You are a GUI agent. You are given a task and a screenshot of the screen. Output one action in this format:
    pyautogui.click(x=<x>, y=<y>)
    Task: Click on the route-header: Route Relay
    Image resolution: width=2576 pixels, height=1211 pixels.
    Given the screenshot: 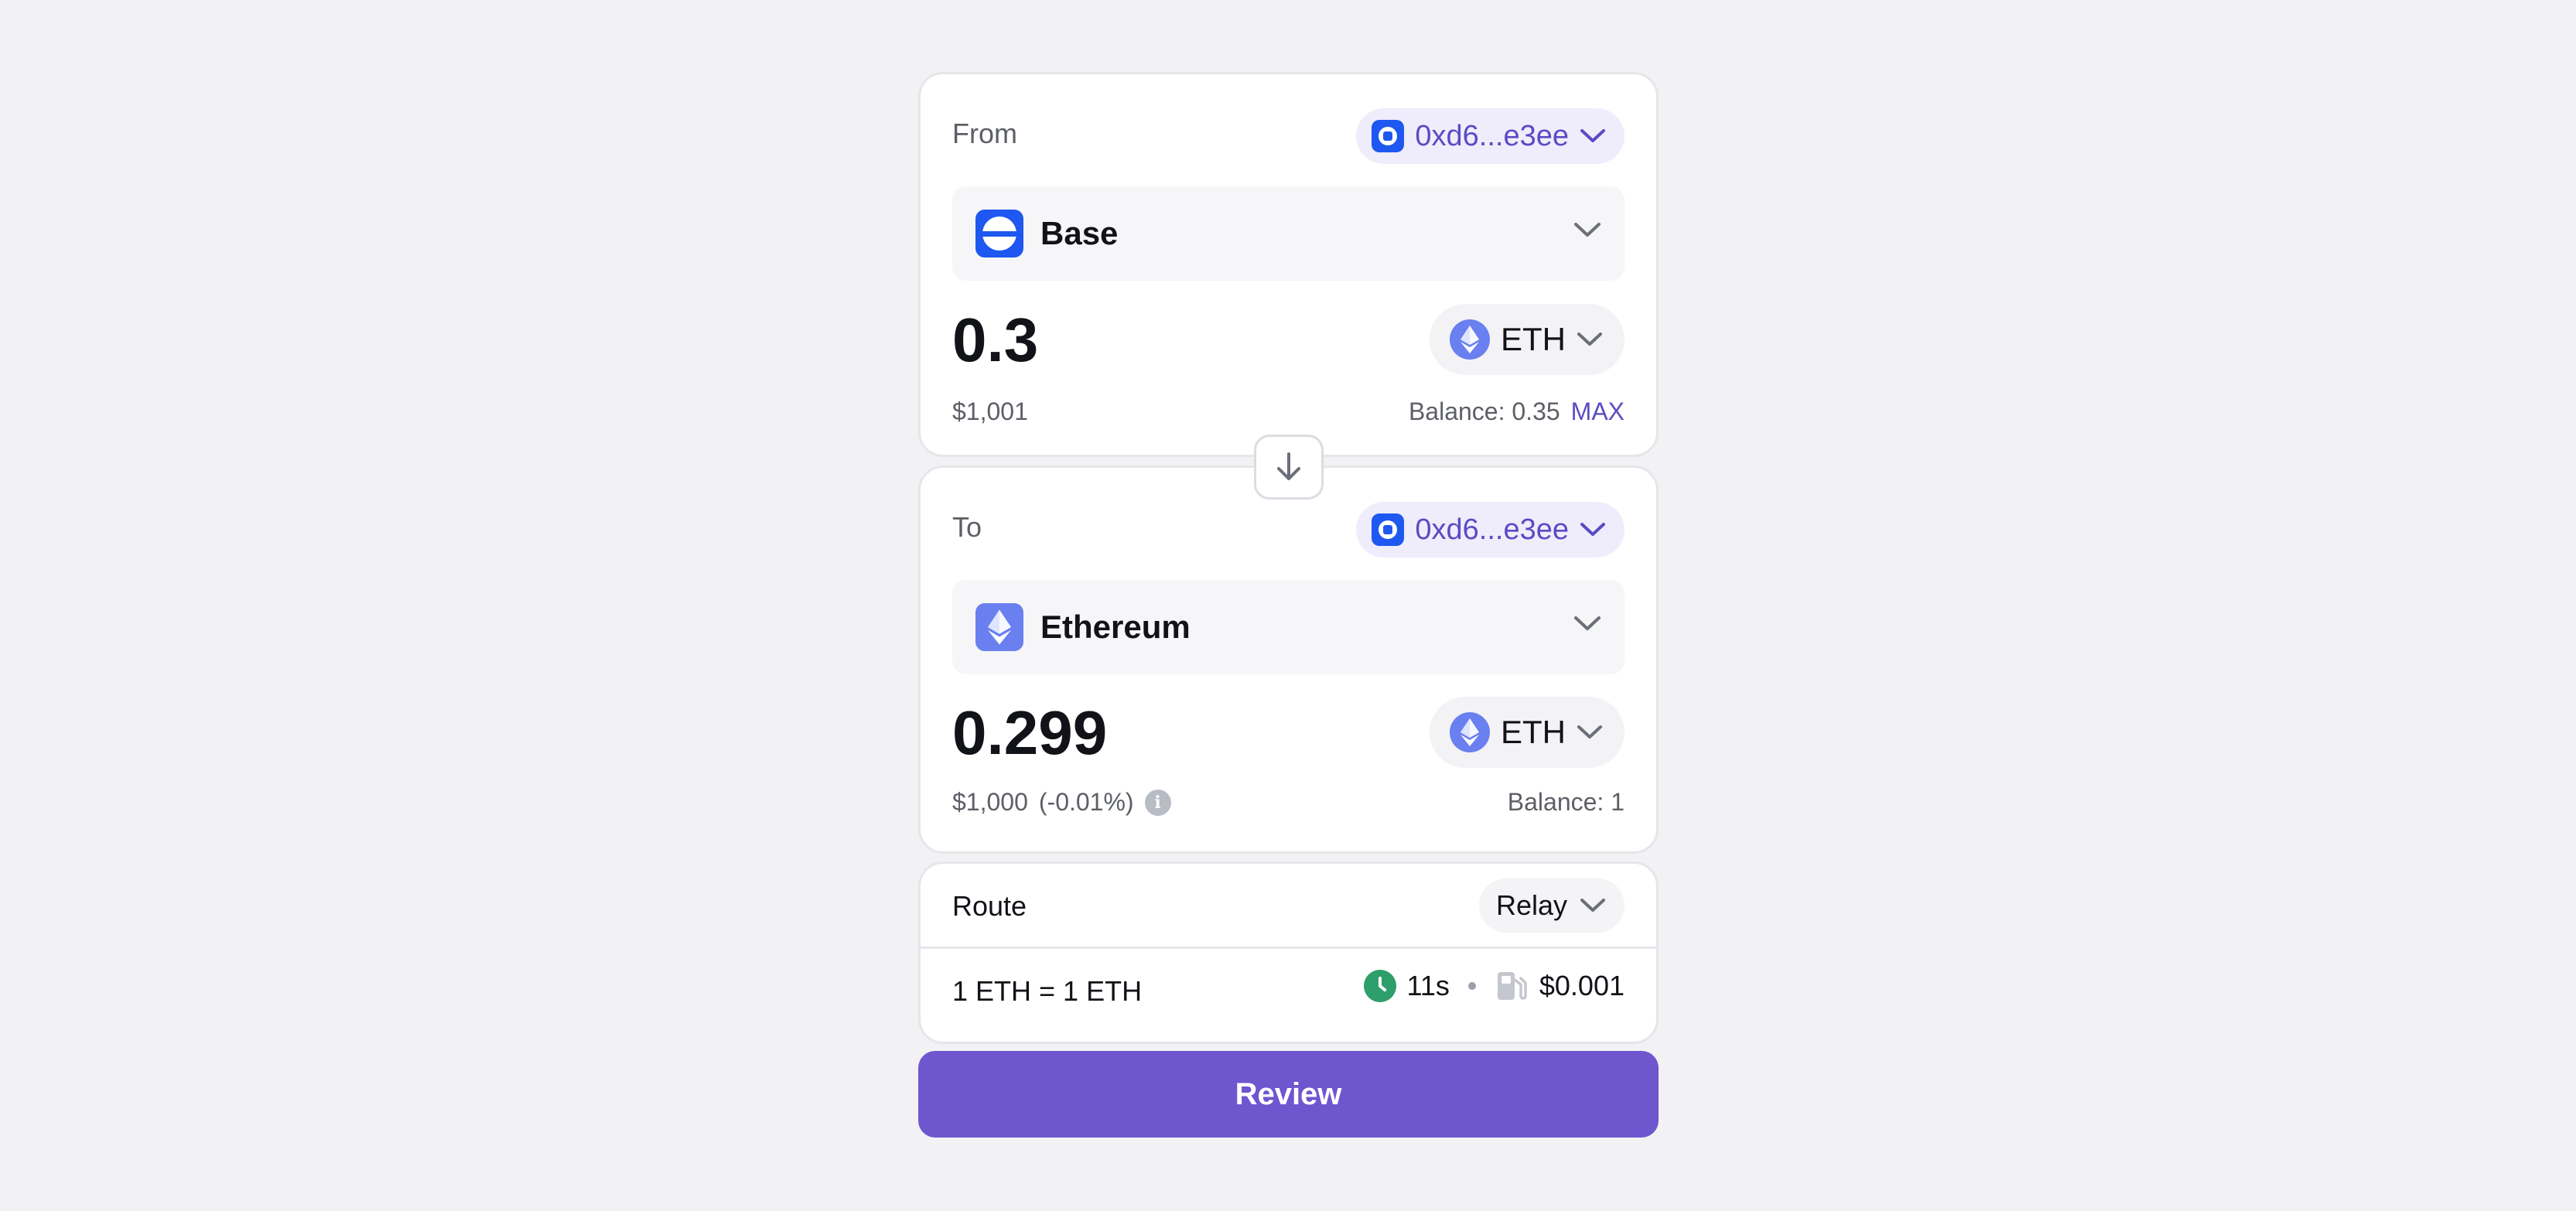 What is the action you would take?
    pyautogui.click(x=1288, y=906)
    